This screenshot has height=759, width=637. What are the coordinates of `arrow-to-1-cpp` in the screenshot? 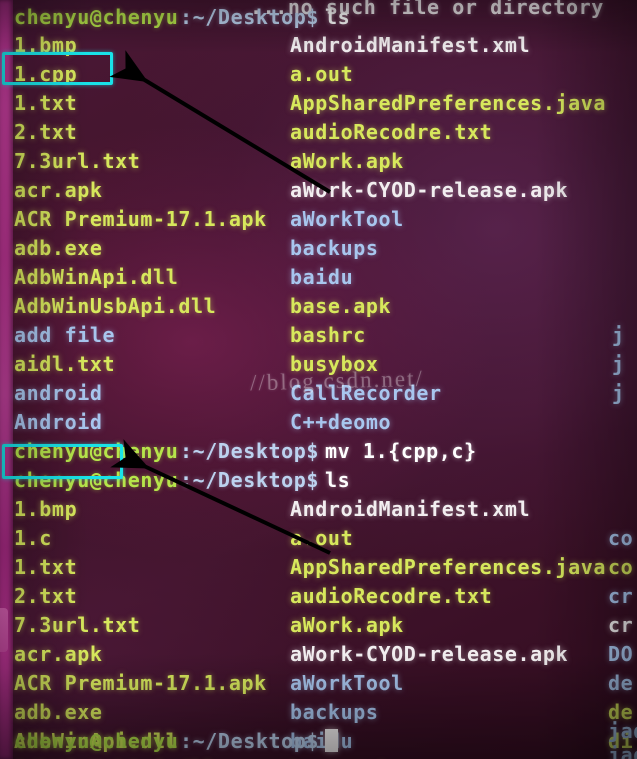 It's located at (220, 122).